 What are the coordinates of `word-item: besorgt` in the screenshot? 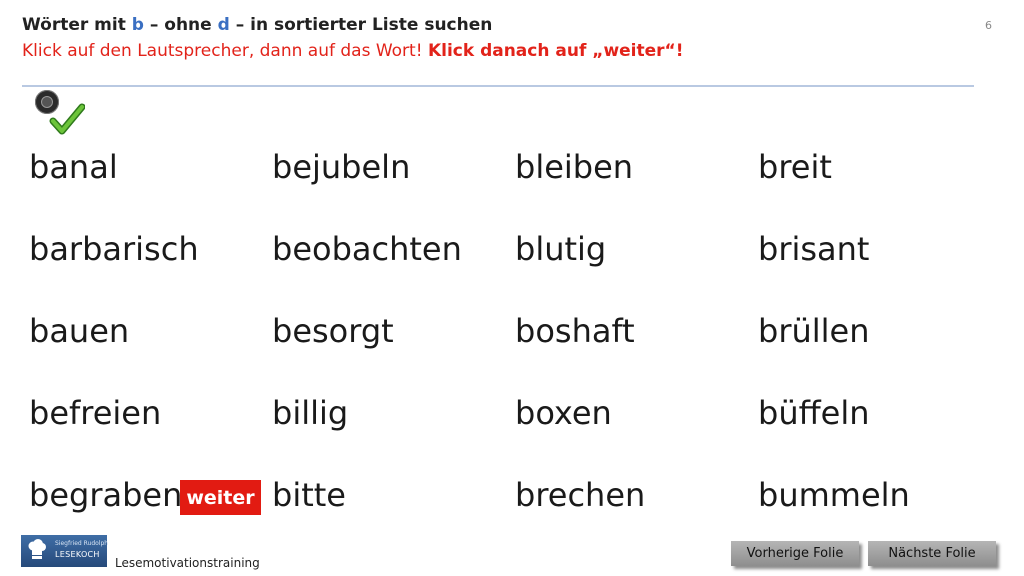 It's located at (333, 331).